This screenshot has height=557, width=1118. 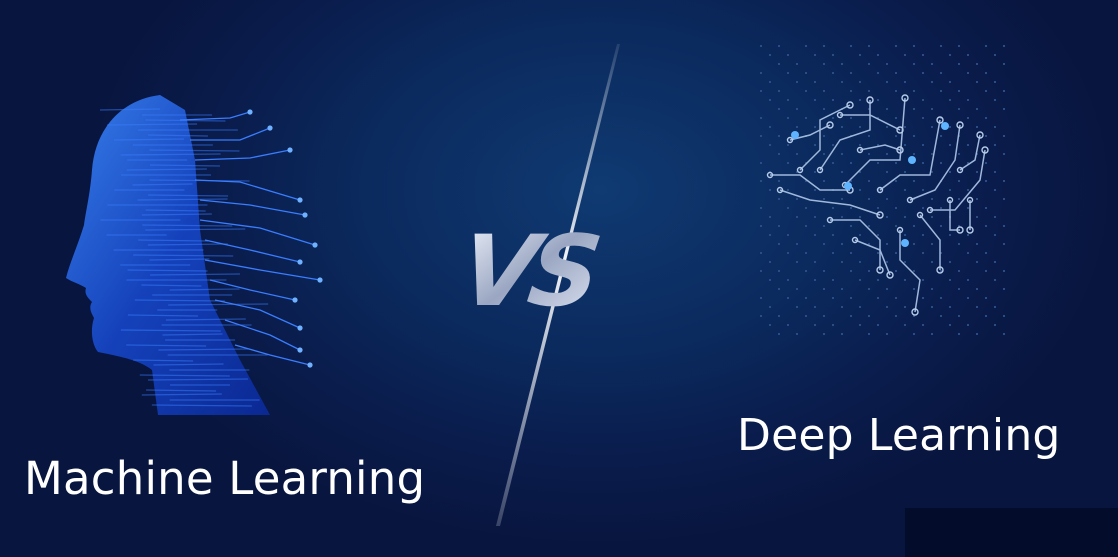 I want to click on vs-label: VS, so click(x=528, y=271).